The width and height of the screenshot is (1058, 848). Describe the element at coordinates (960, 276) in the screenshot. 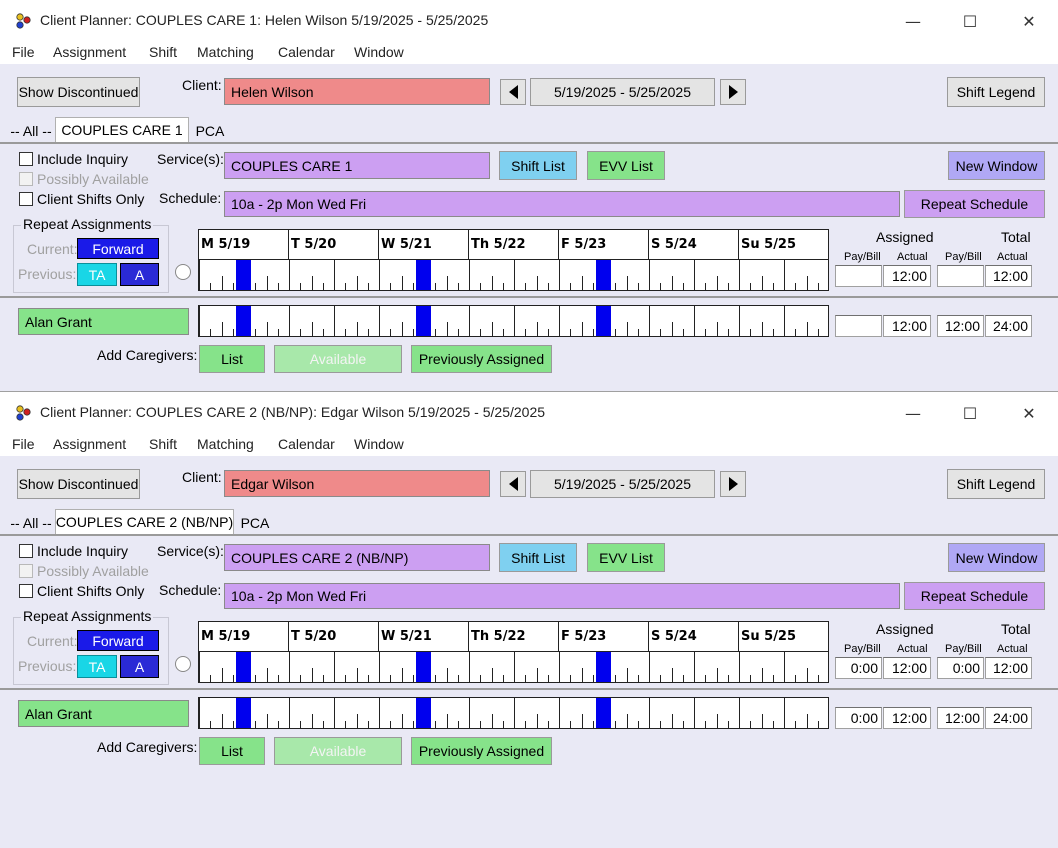

I see `client-total-pay-bill` at that location.